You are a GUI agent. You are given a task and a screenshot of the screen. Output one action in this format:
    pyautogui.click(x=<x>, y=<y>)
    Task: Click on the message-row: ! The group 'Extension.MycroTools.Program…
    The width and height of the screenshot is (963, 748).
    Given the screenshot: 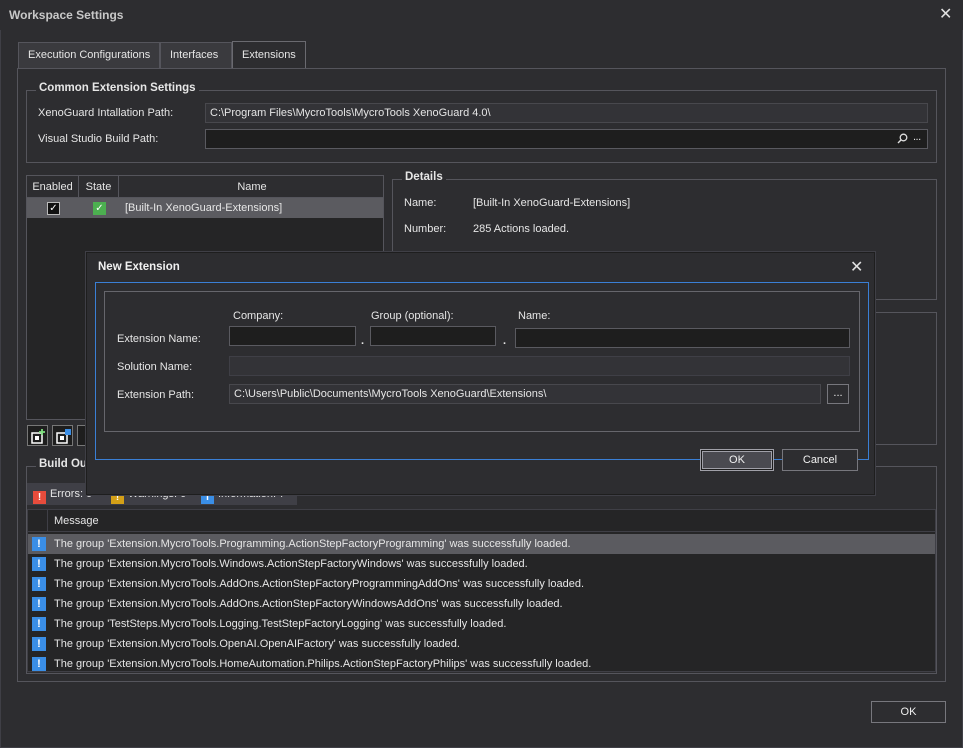 What is the action you would take?
    pyautogui.click(x=481, y=544)
    